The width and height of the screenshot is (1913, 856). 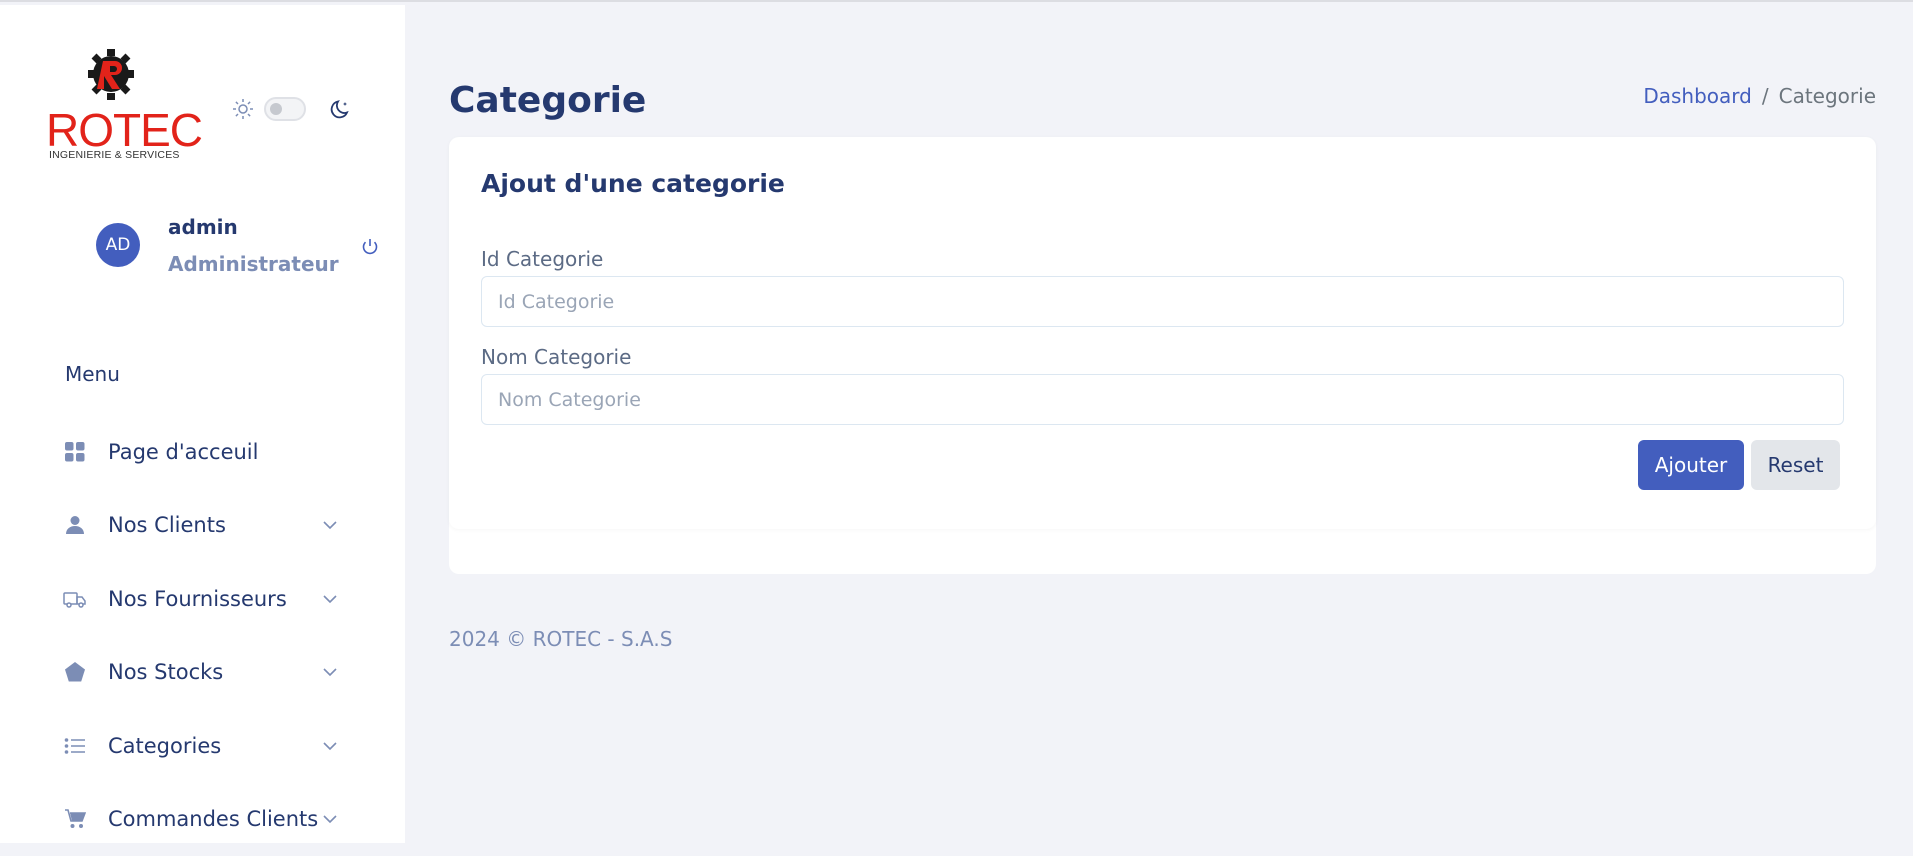 What do you see at coordinates (183, 452) in the screenshot?
I see `sidebar-item-label: Page d'acceuil` at bounding box center [183, 452].